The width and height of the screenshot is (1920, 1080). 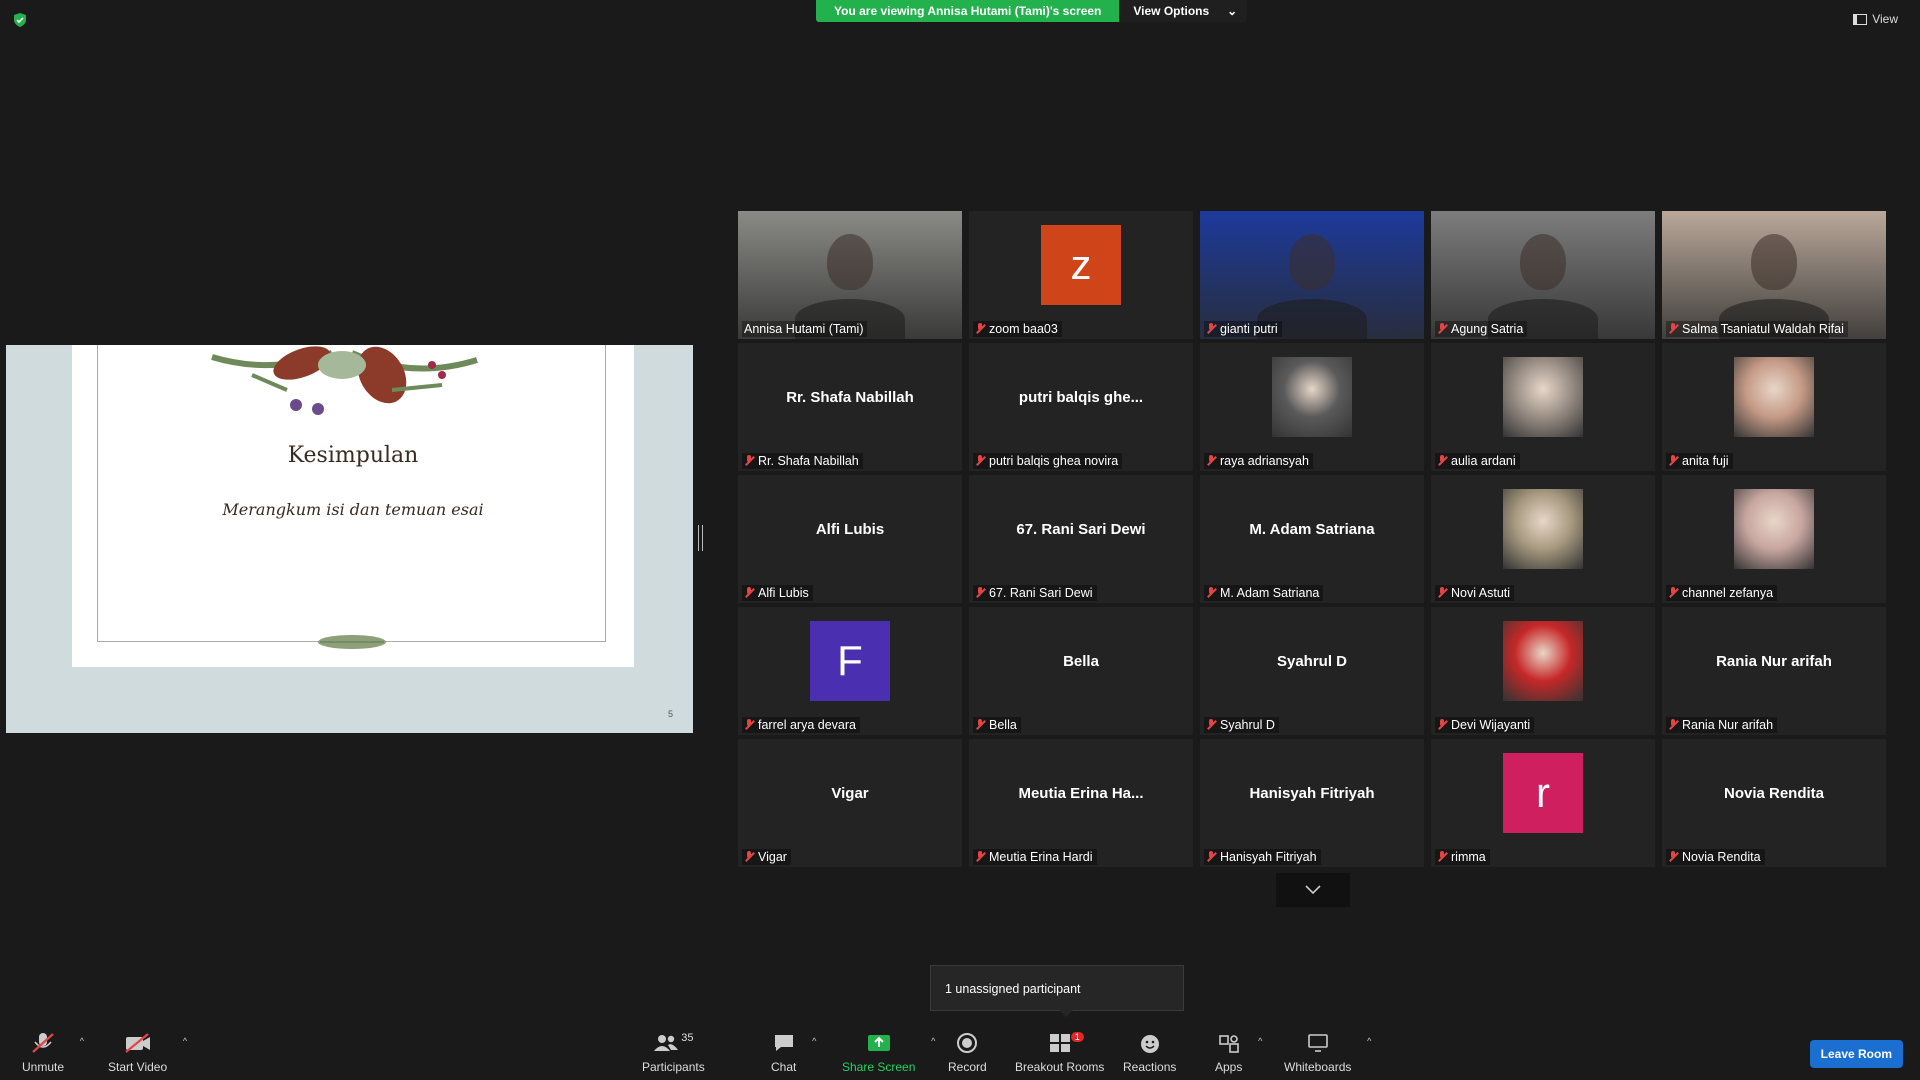 What do you see at coordinates (1699, 461) in the screenshot?
I see `participant-name-label: anita fuji` at bounding box center [1699, 461].